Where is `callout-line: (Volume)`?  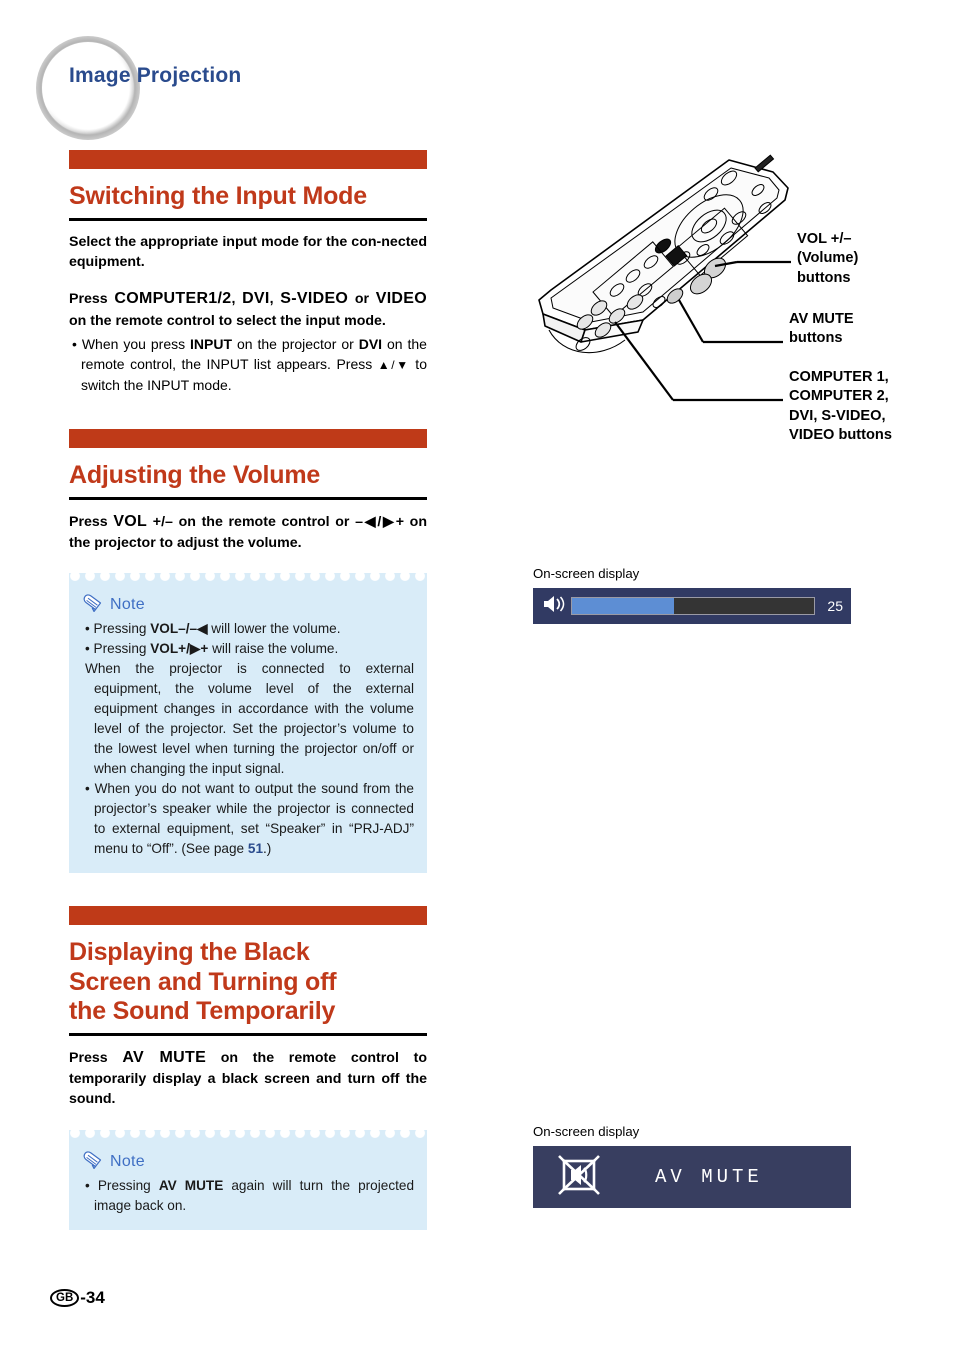 callout-line: (Volume) is located at coordinates (828, 258).